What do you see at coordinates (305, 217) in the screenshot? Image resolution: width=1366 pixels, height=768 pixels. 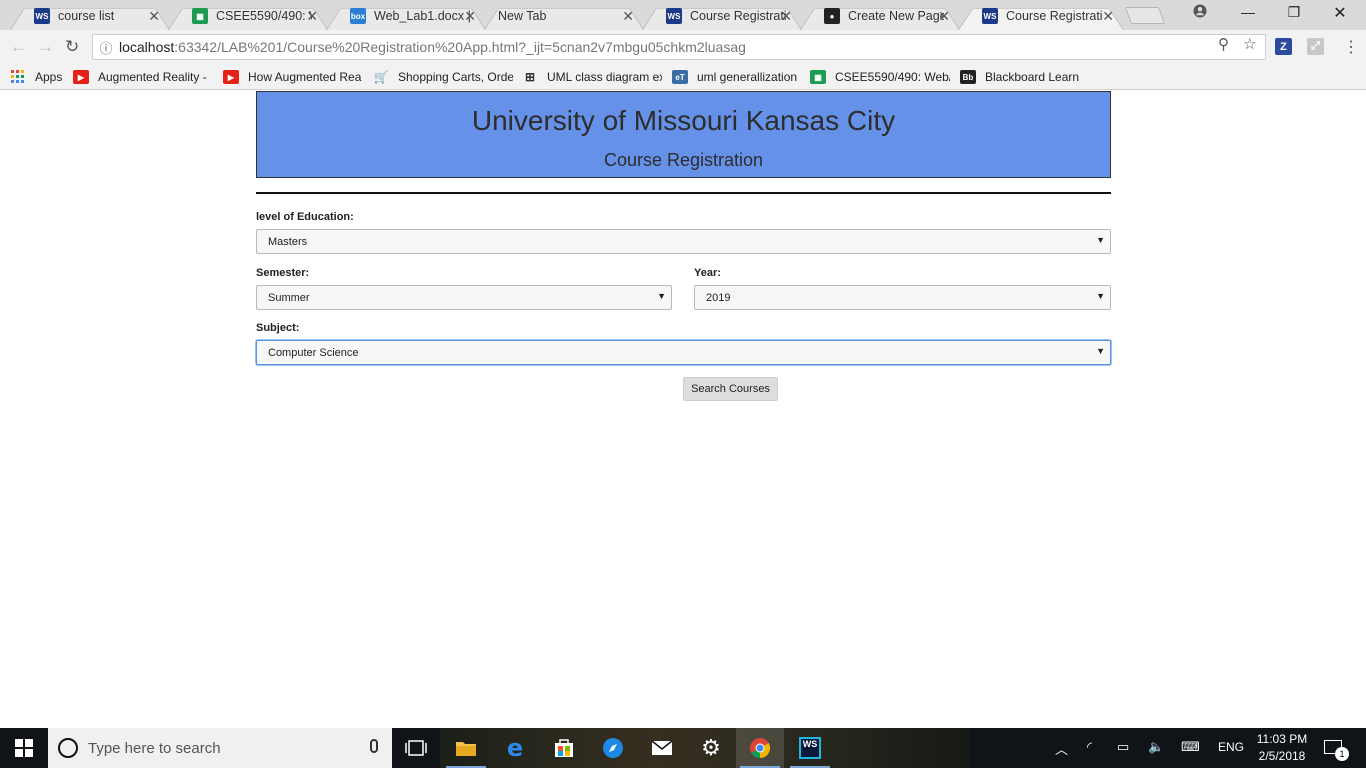 I see `education-label: level of Education:` at bounding box center [305, 217].